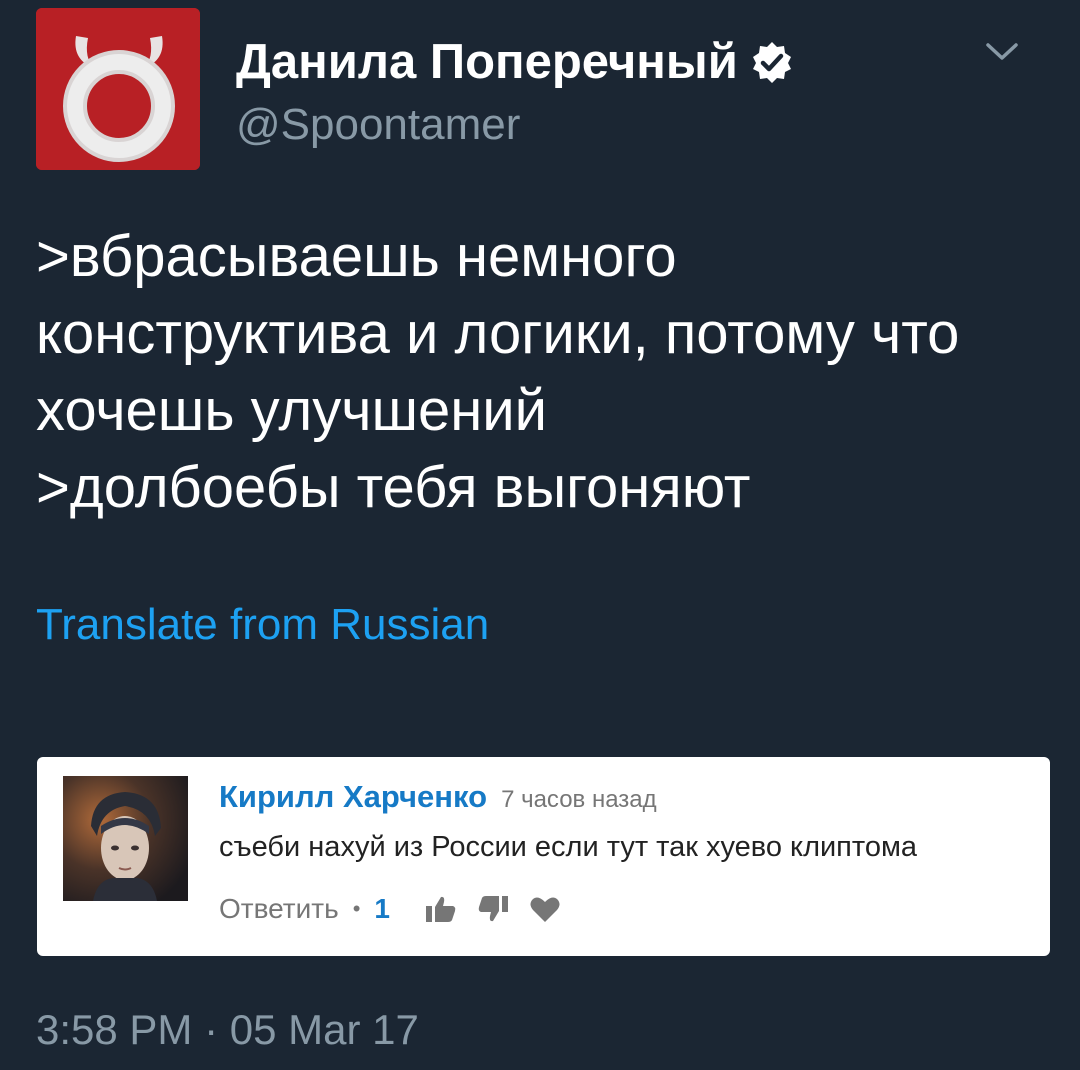 This screenshot has height=1070, width=1080. What do you see at coordinates (125, 838) in the screenshot?
I see `comment-avatar` at bounding box center [125, 838].